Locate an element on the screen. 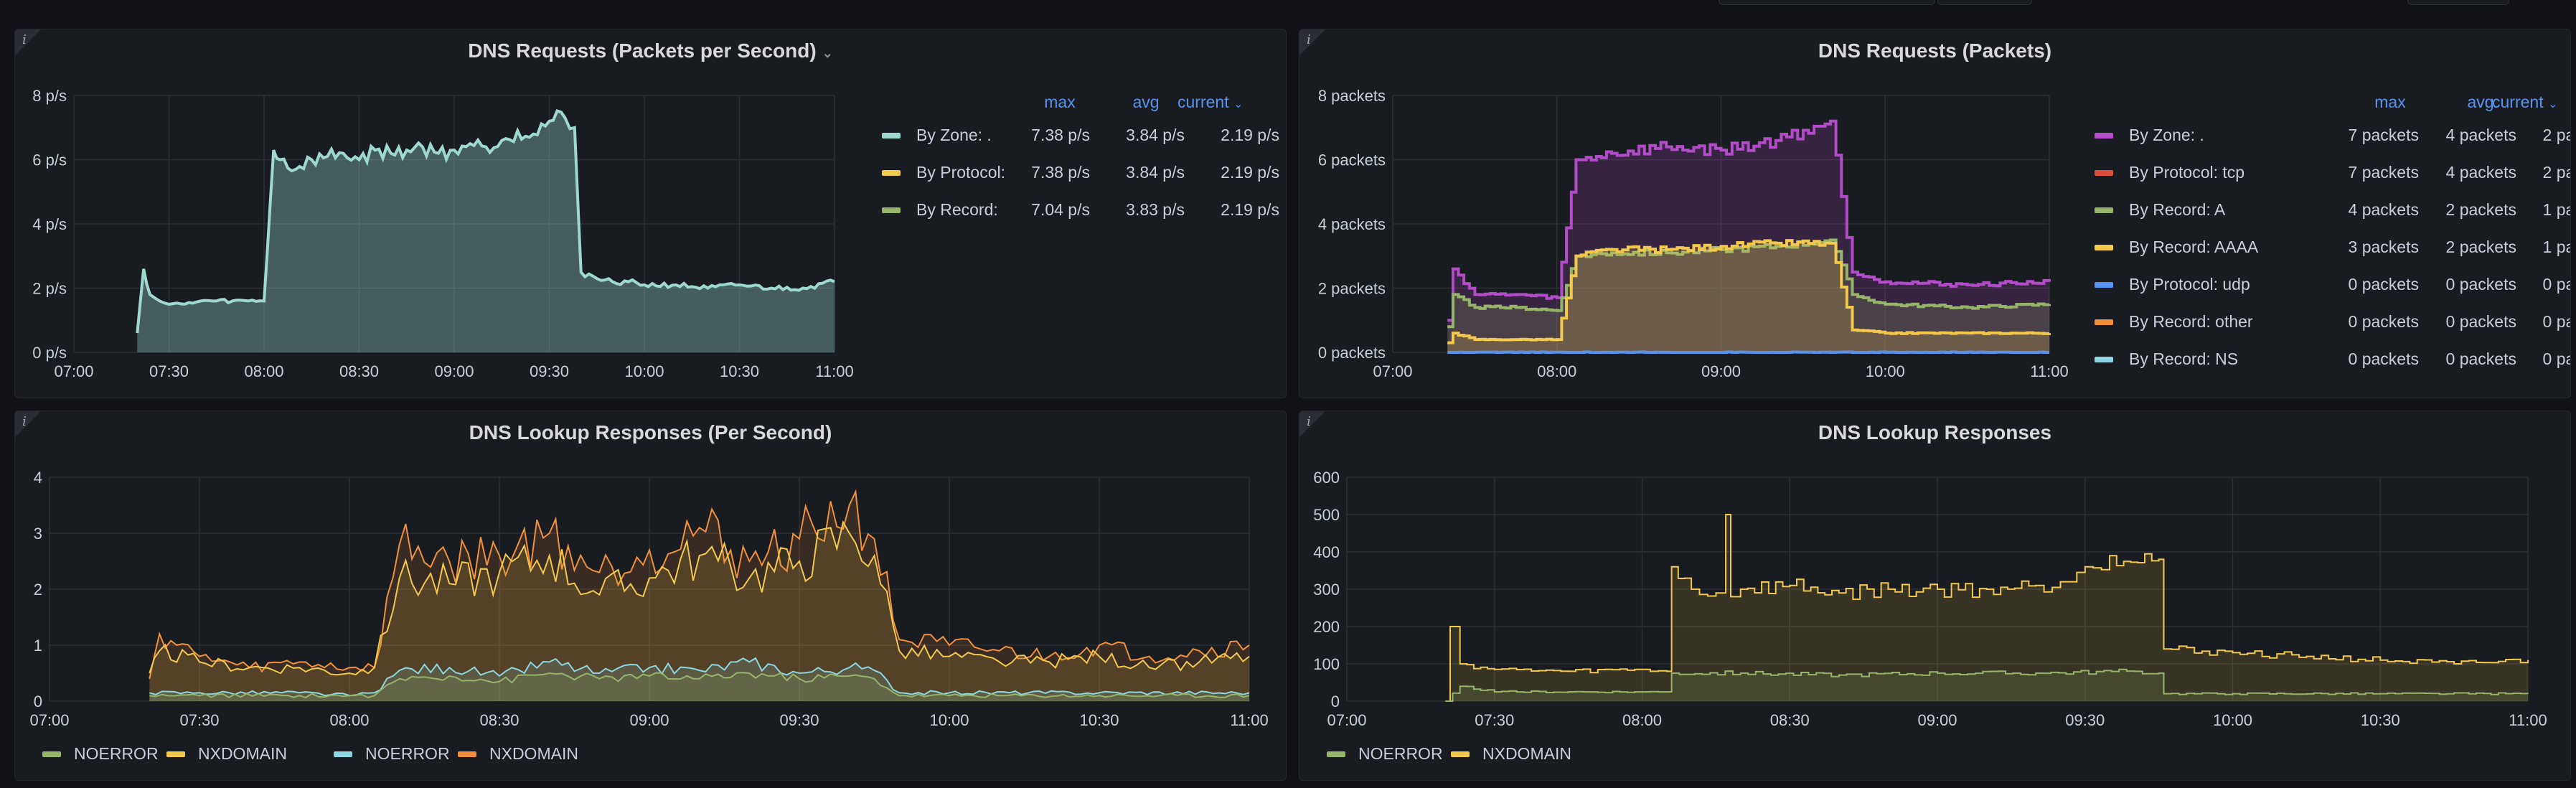 The width and height of the screenshot is (2576, 788). y-tick-label: 100 is located at coordinates (1326, 664).